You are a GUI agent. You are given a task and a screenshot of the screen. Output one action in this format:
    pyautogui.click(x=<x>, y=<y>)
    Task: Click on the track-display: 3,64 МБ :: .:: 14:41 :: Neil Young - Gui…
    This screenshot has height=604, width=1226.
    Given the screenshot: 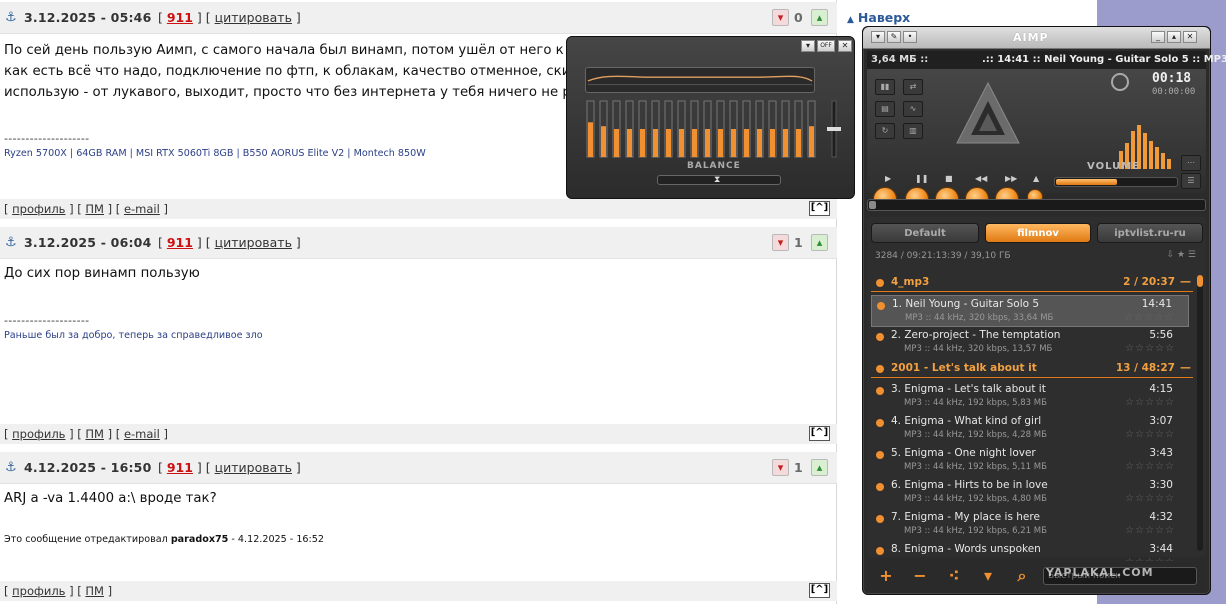 What is the action you would take?
    pyautogui.click(x=1046, y=60)
    